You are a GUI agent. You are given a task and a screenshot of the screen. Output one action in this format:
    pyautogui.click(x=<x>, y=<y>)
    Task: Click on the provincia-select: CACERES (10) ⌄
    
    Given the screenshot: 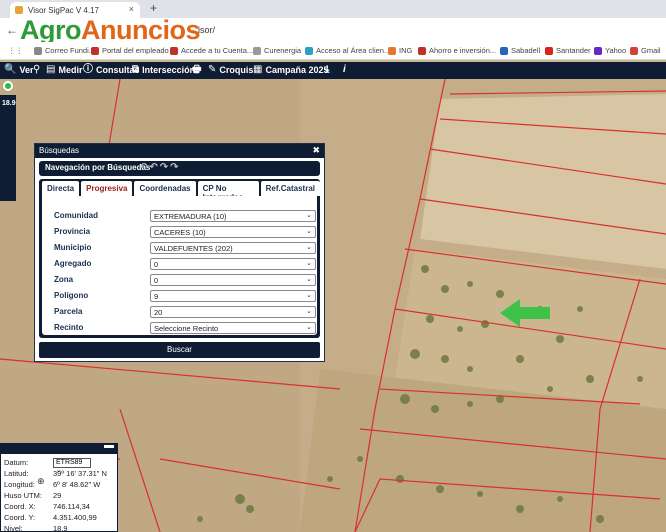 What is the action you would take?
    pyautogui.click(x=233, y=232)
    